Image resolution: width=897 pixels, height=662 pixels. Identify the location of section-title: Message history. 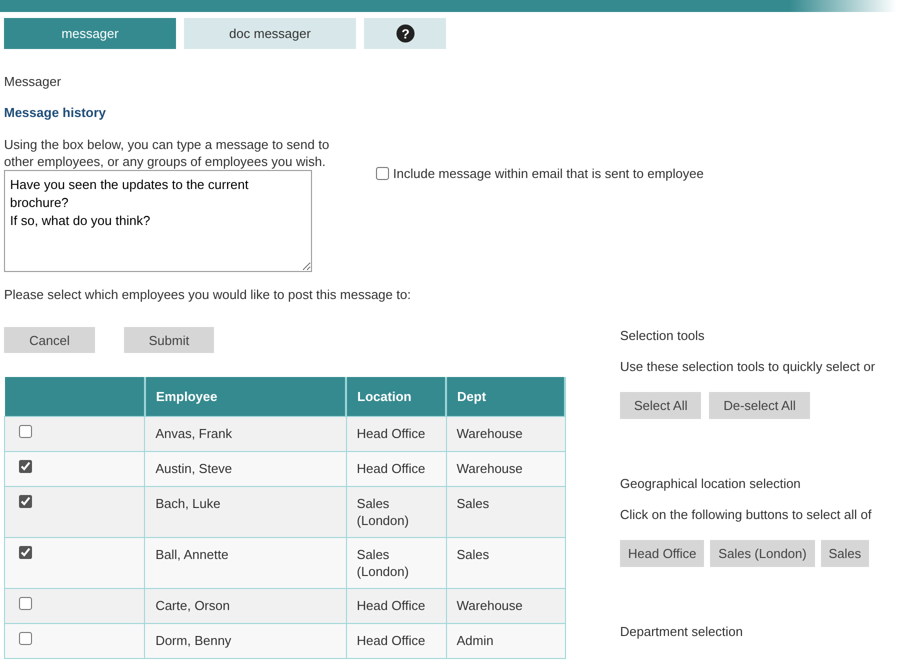
(55, 112).